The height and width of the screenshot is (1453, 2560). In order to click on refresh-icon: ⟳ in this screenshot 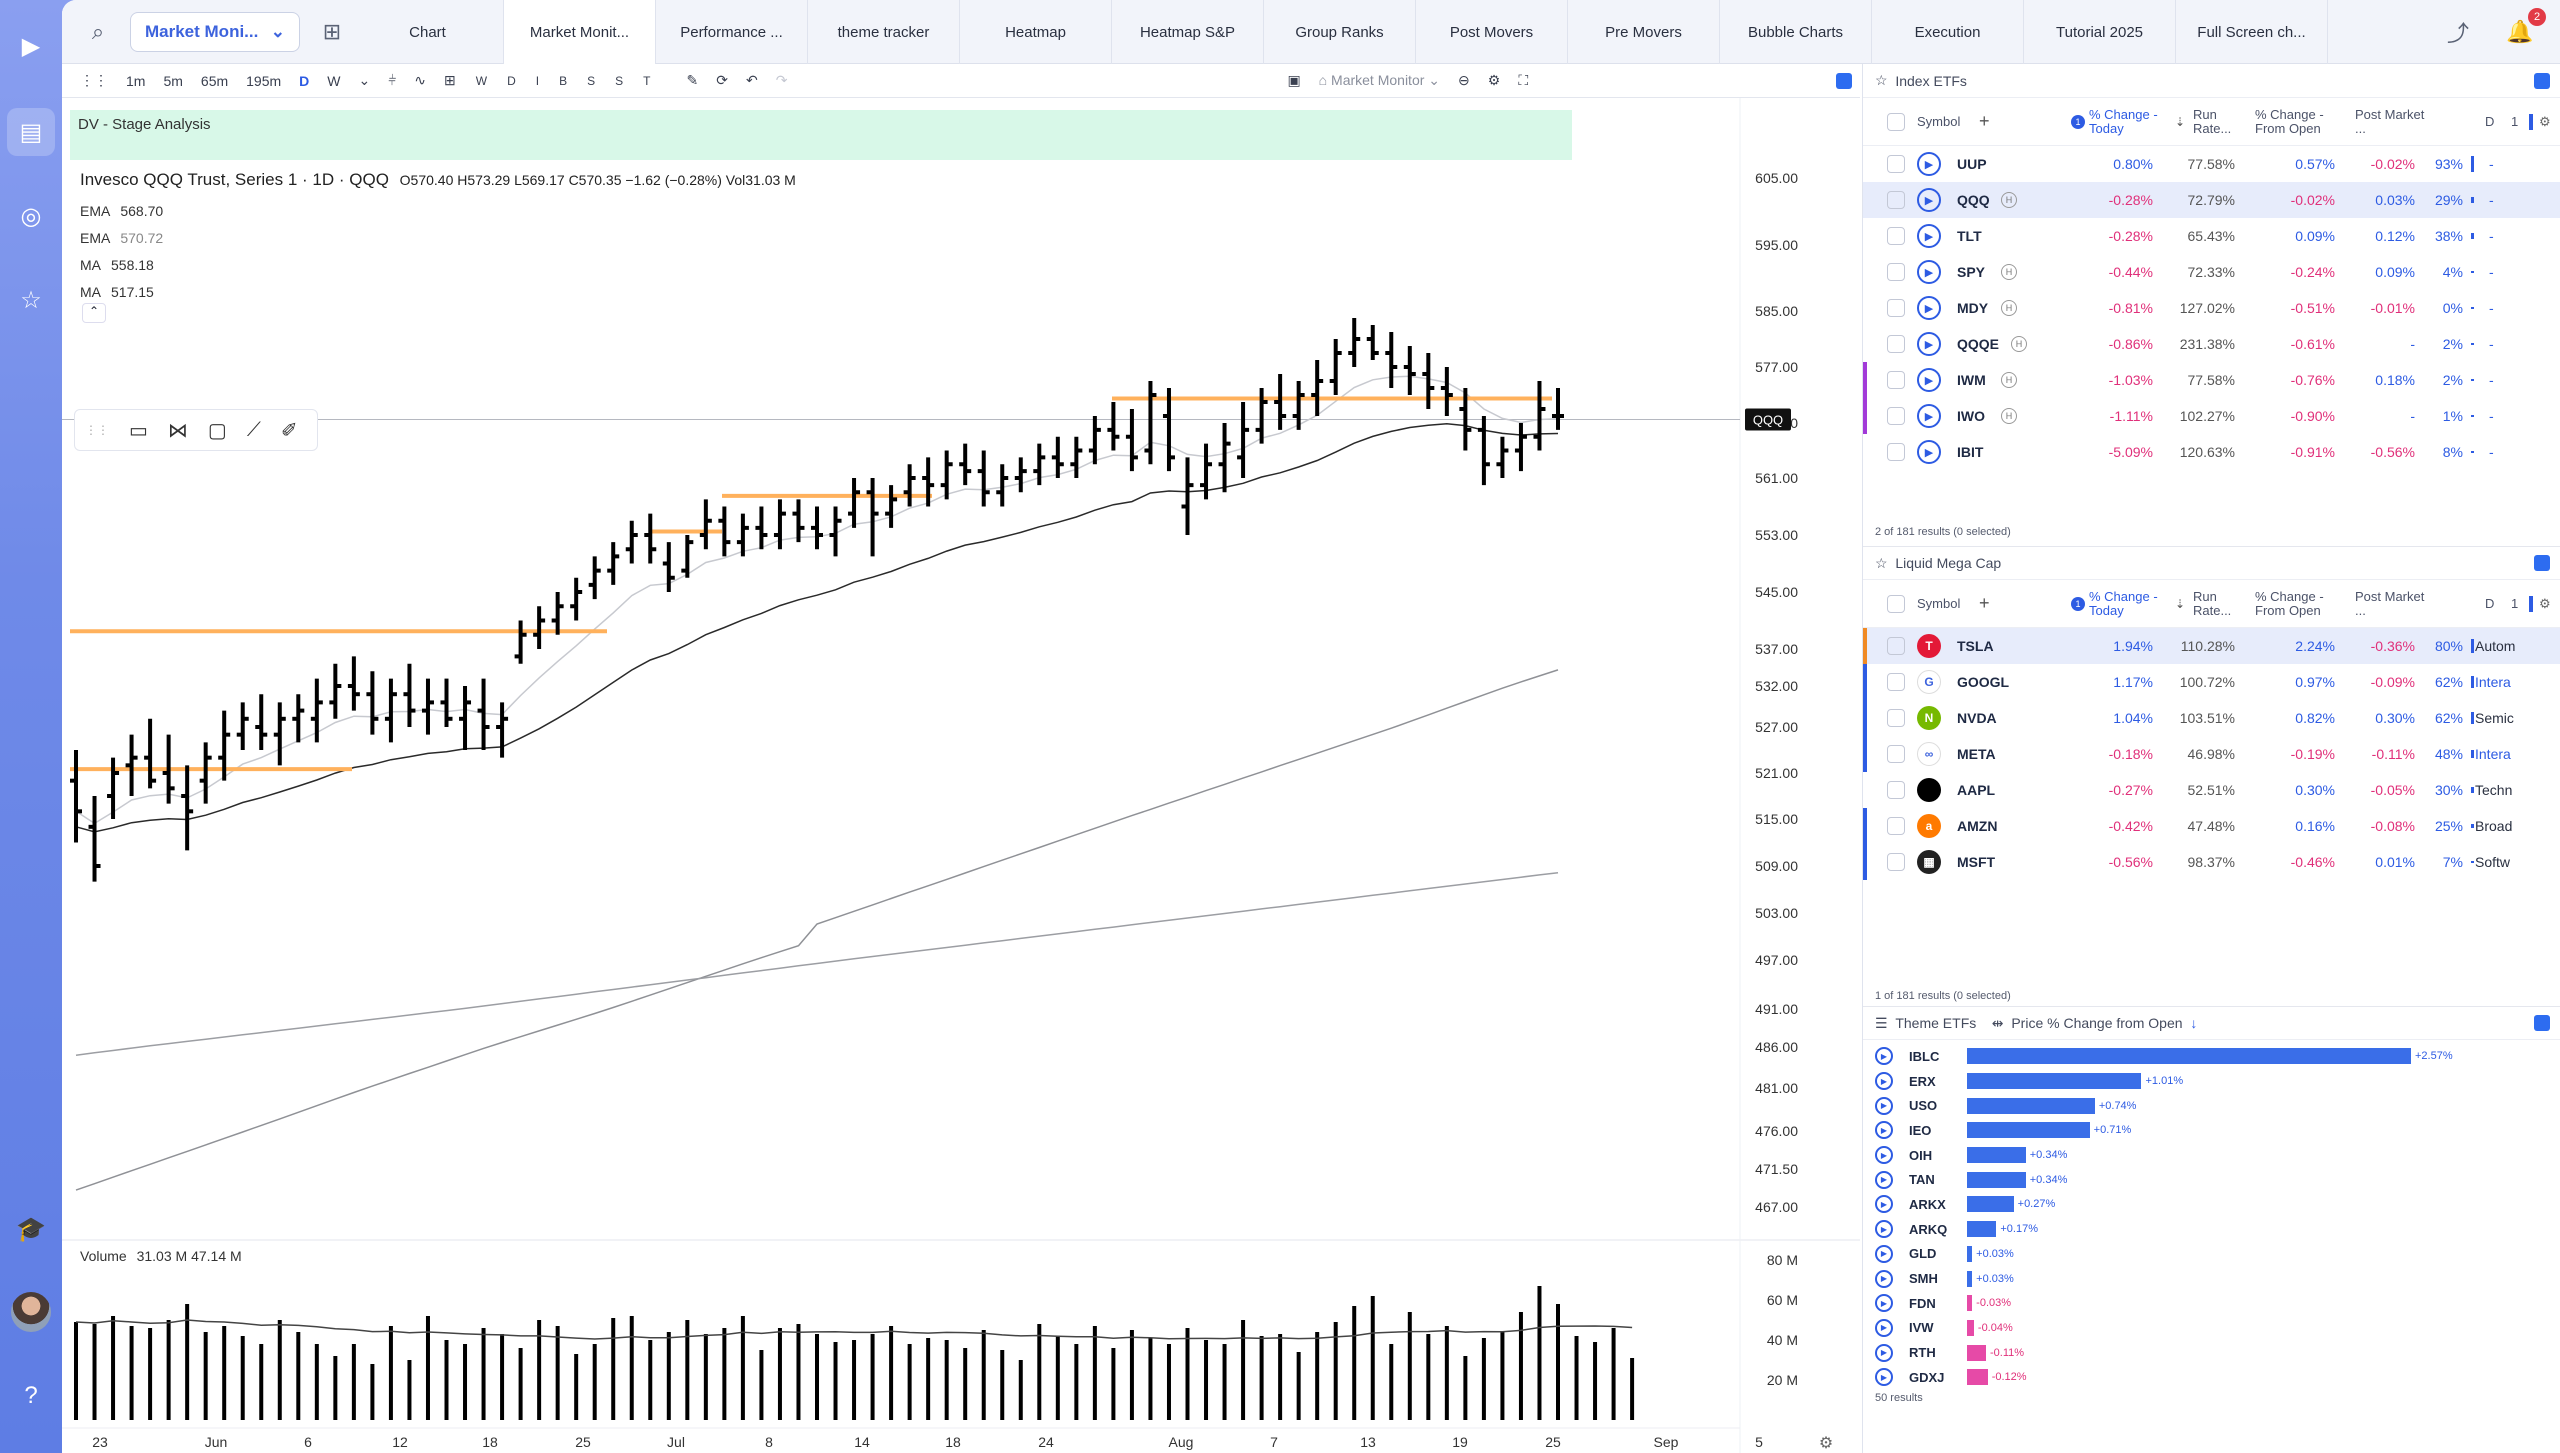, I will do `click(722, 80)`.